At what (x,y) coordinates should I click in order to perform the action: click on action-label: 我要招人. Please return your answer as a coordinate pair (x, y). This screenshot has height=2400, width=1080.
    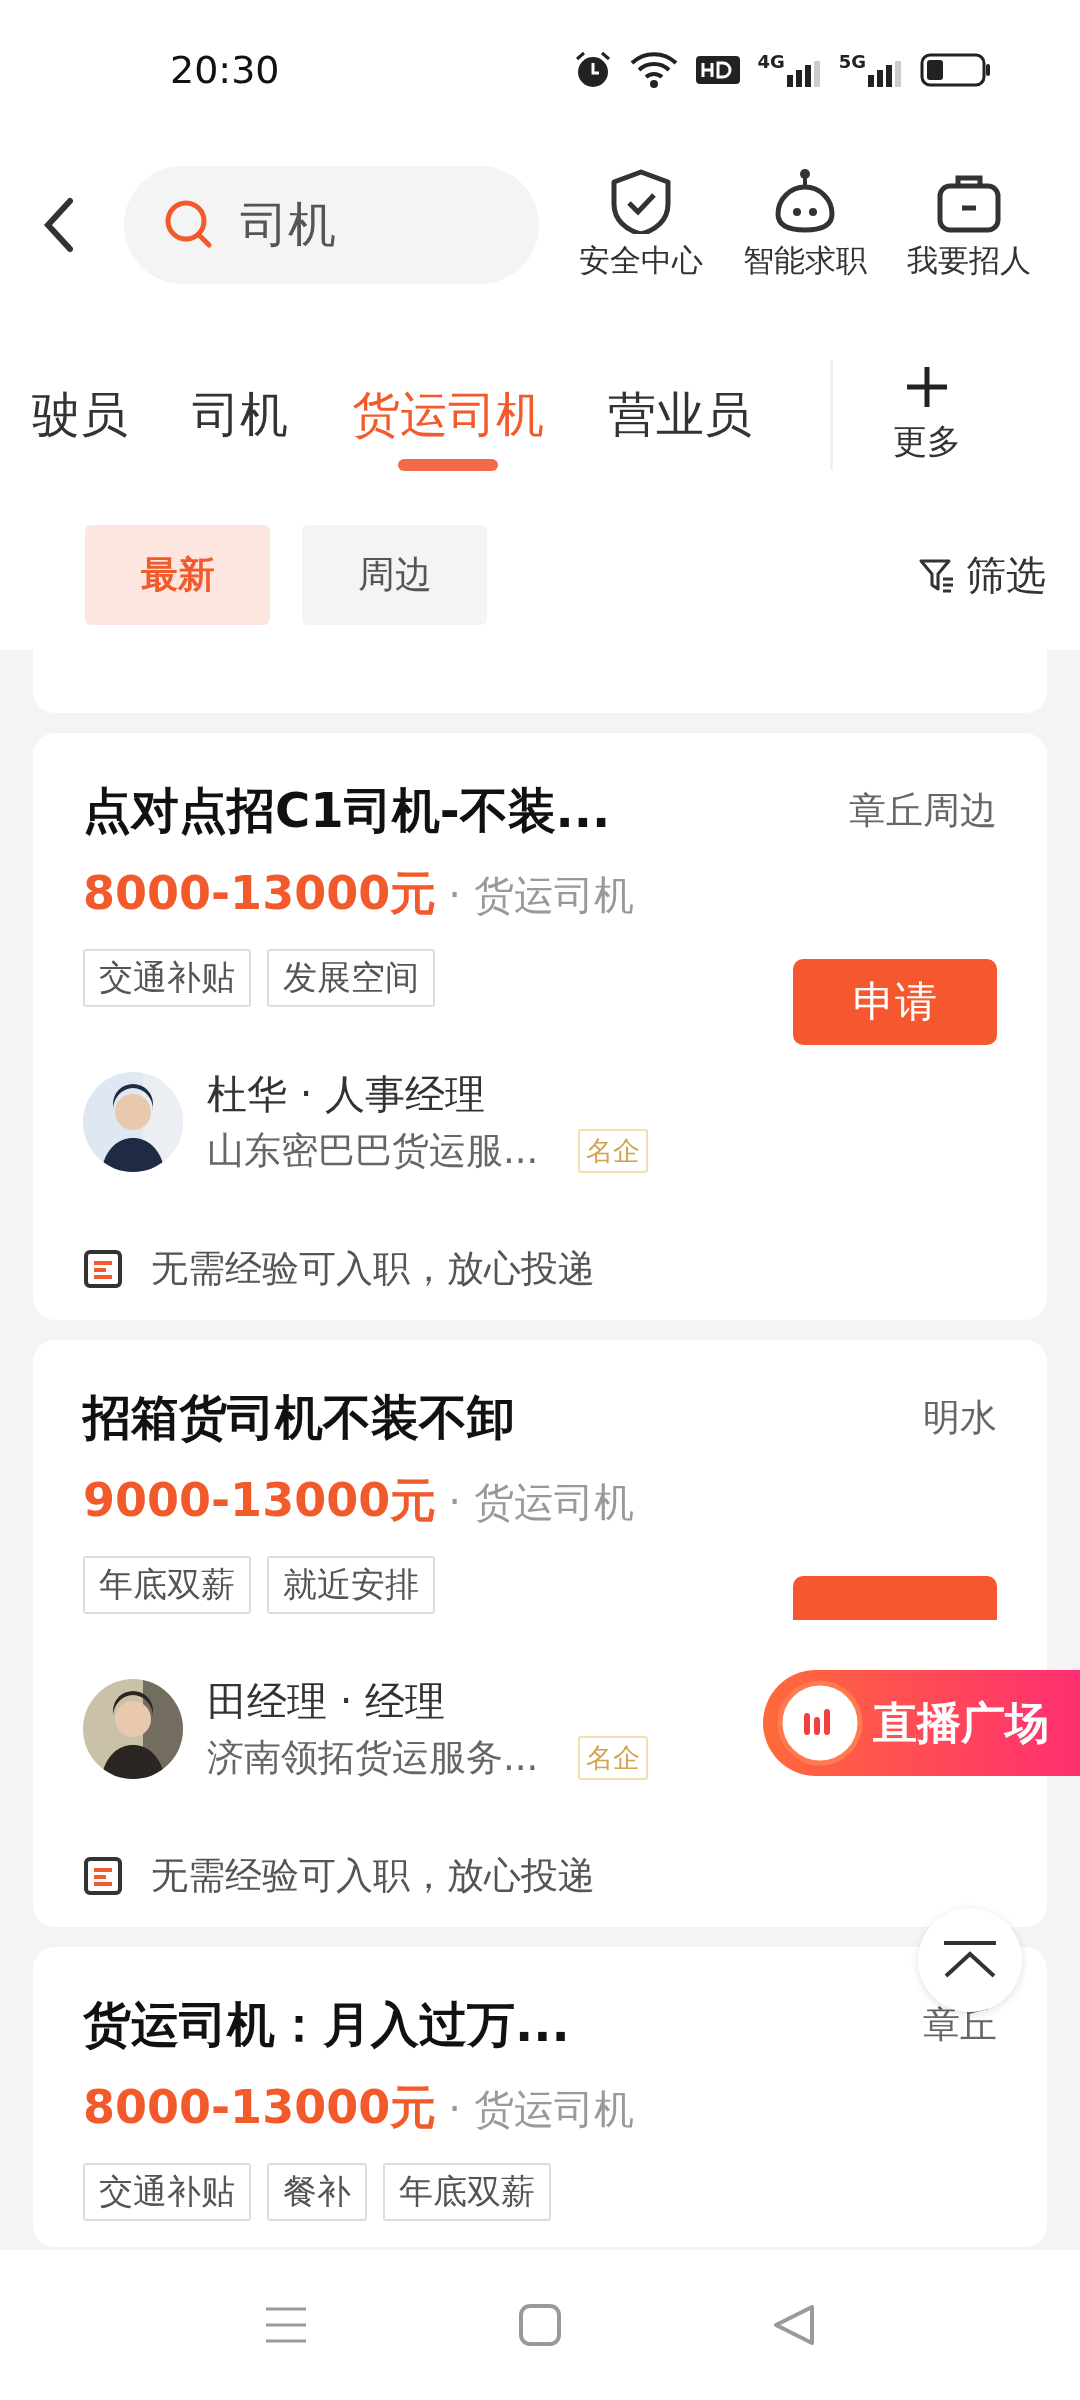
    Looking at the image, I should click on (969, 261).